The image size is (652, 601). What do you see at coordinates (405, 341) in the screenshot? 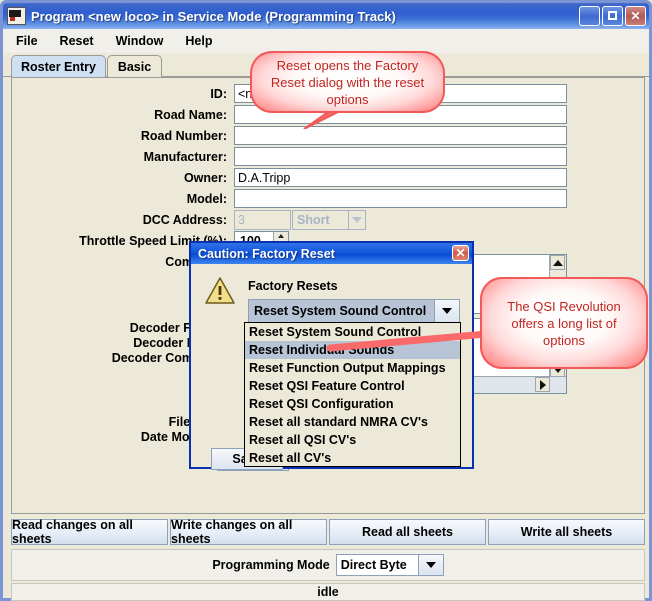
I see `callout-pointer-line` at bounding box center [405, 341].